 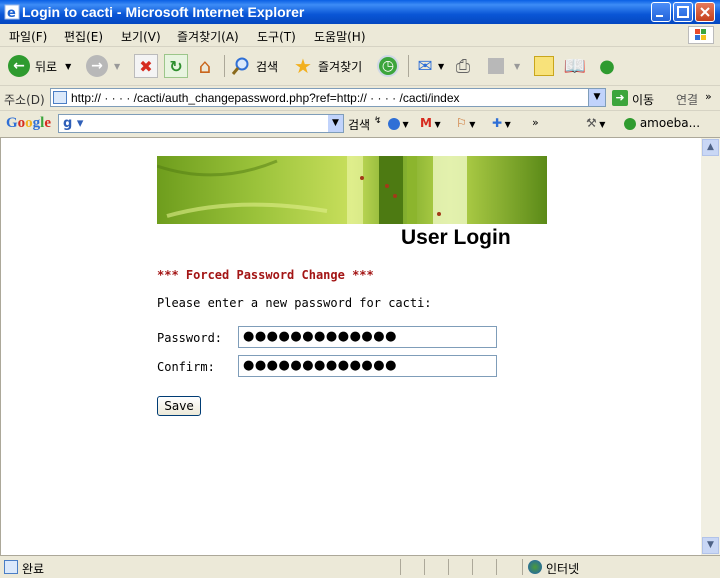 What do you see at coordinates (659, 16) in the screenshot?
I see `minimize-icon` at bounding box center [659, 16].